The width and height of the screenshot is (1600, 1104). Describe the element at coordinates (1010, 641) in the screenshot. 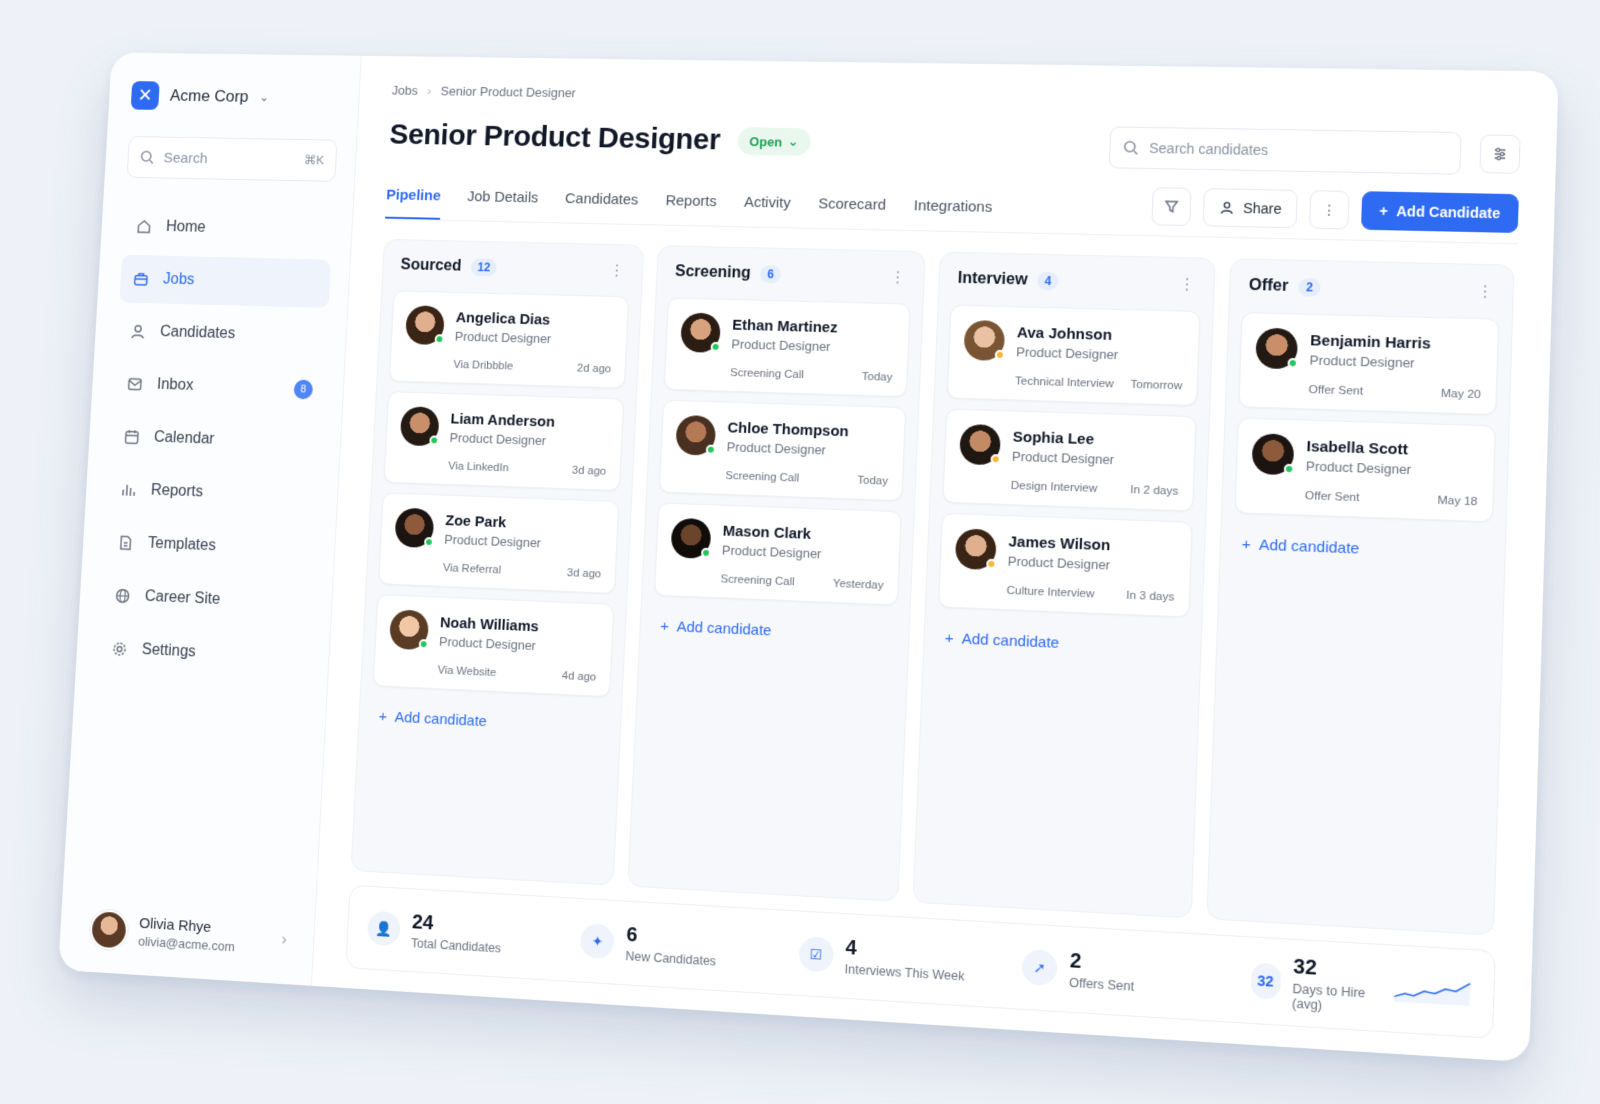

I see `add-candidate-label: Add candidate` at that location.